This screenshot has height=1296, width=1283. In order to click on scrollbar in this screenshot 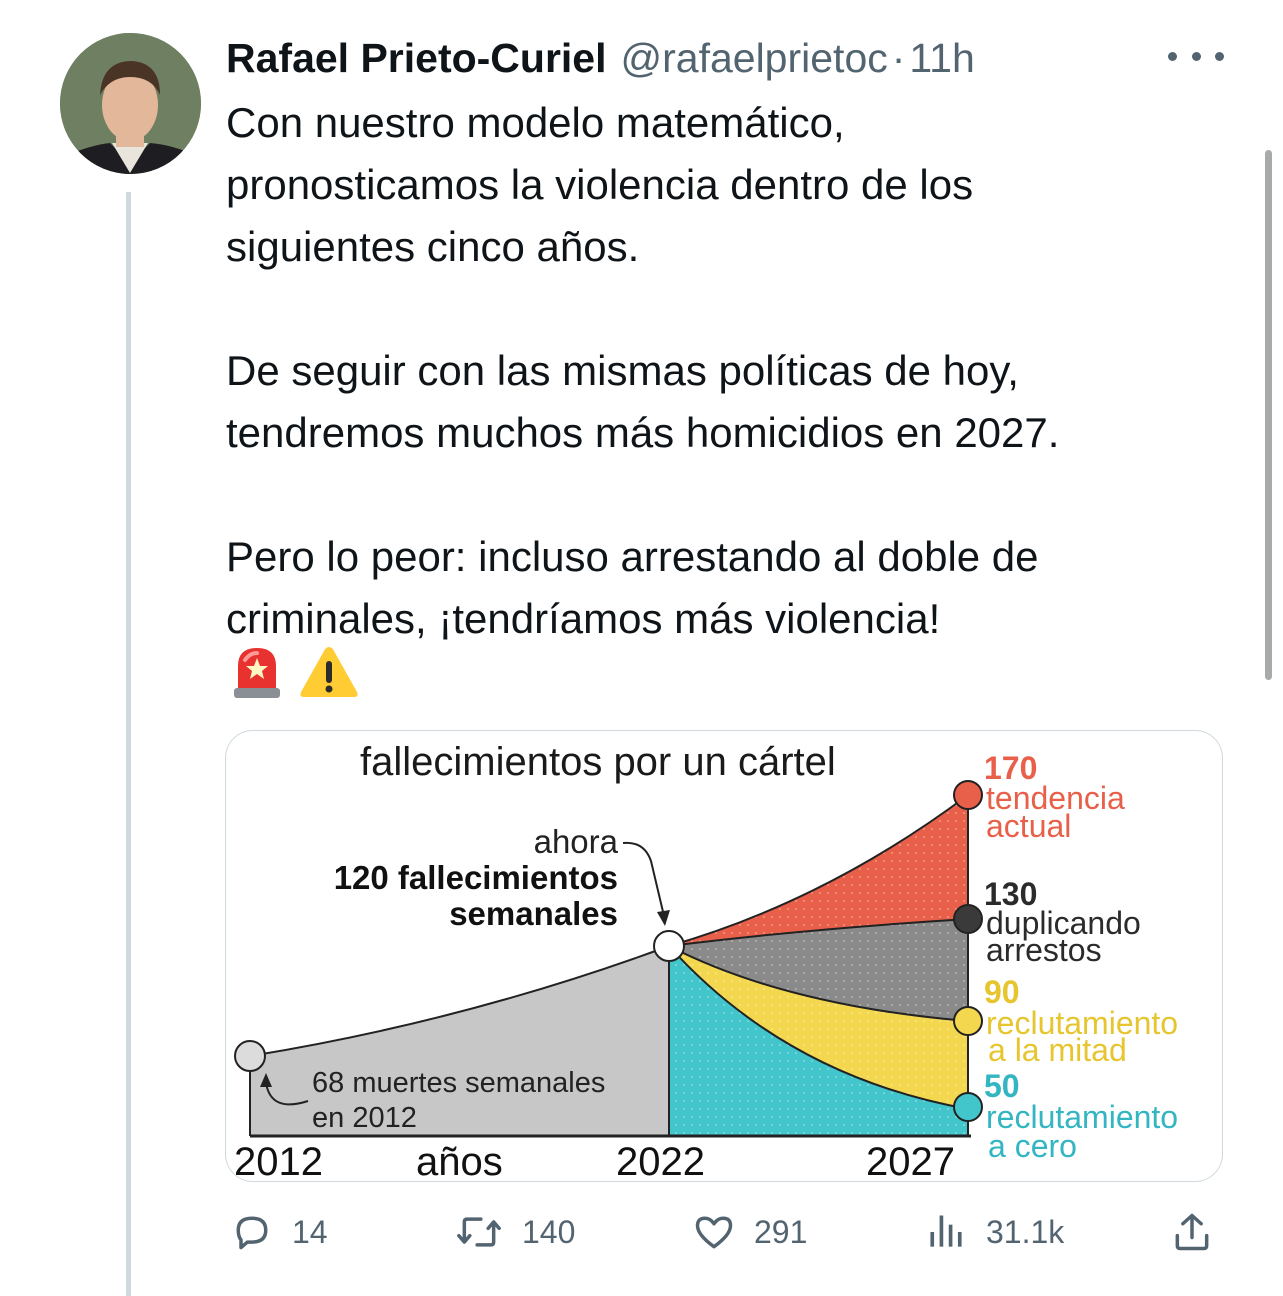, I will do `click(1268, 415)`.